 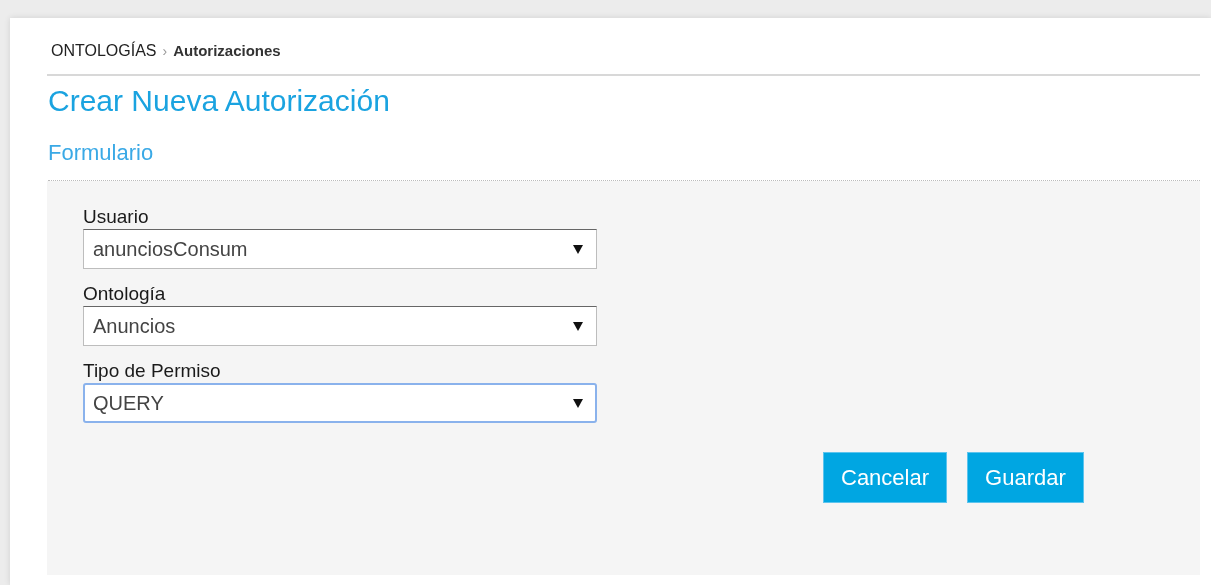 What do you see at coordinates (125, 294) in the screenshot?
I see `field-label: Ontología` at bounding box center [125, 294].